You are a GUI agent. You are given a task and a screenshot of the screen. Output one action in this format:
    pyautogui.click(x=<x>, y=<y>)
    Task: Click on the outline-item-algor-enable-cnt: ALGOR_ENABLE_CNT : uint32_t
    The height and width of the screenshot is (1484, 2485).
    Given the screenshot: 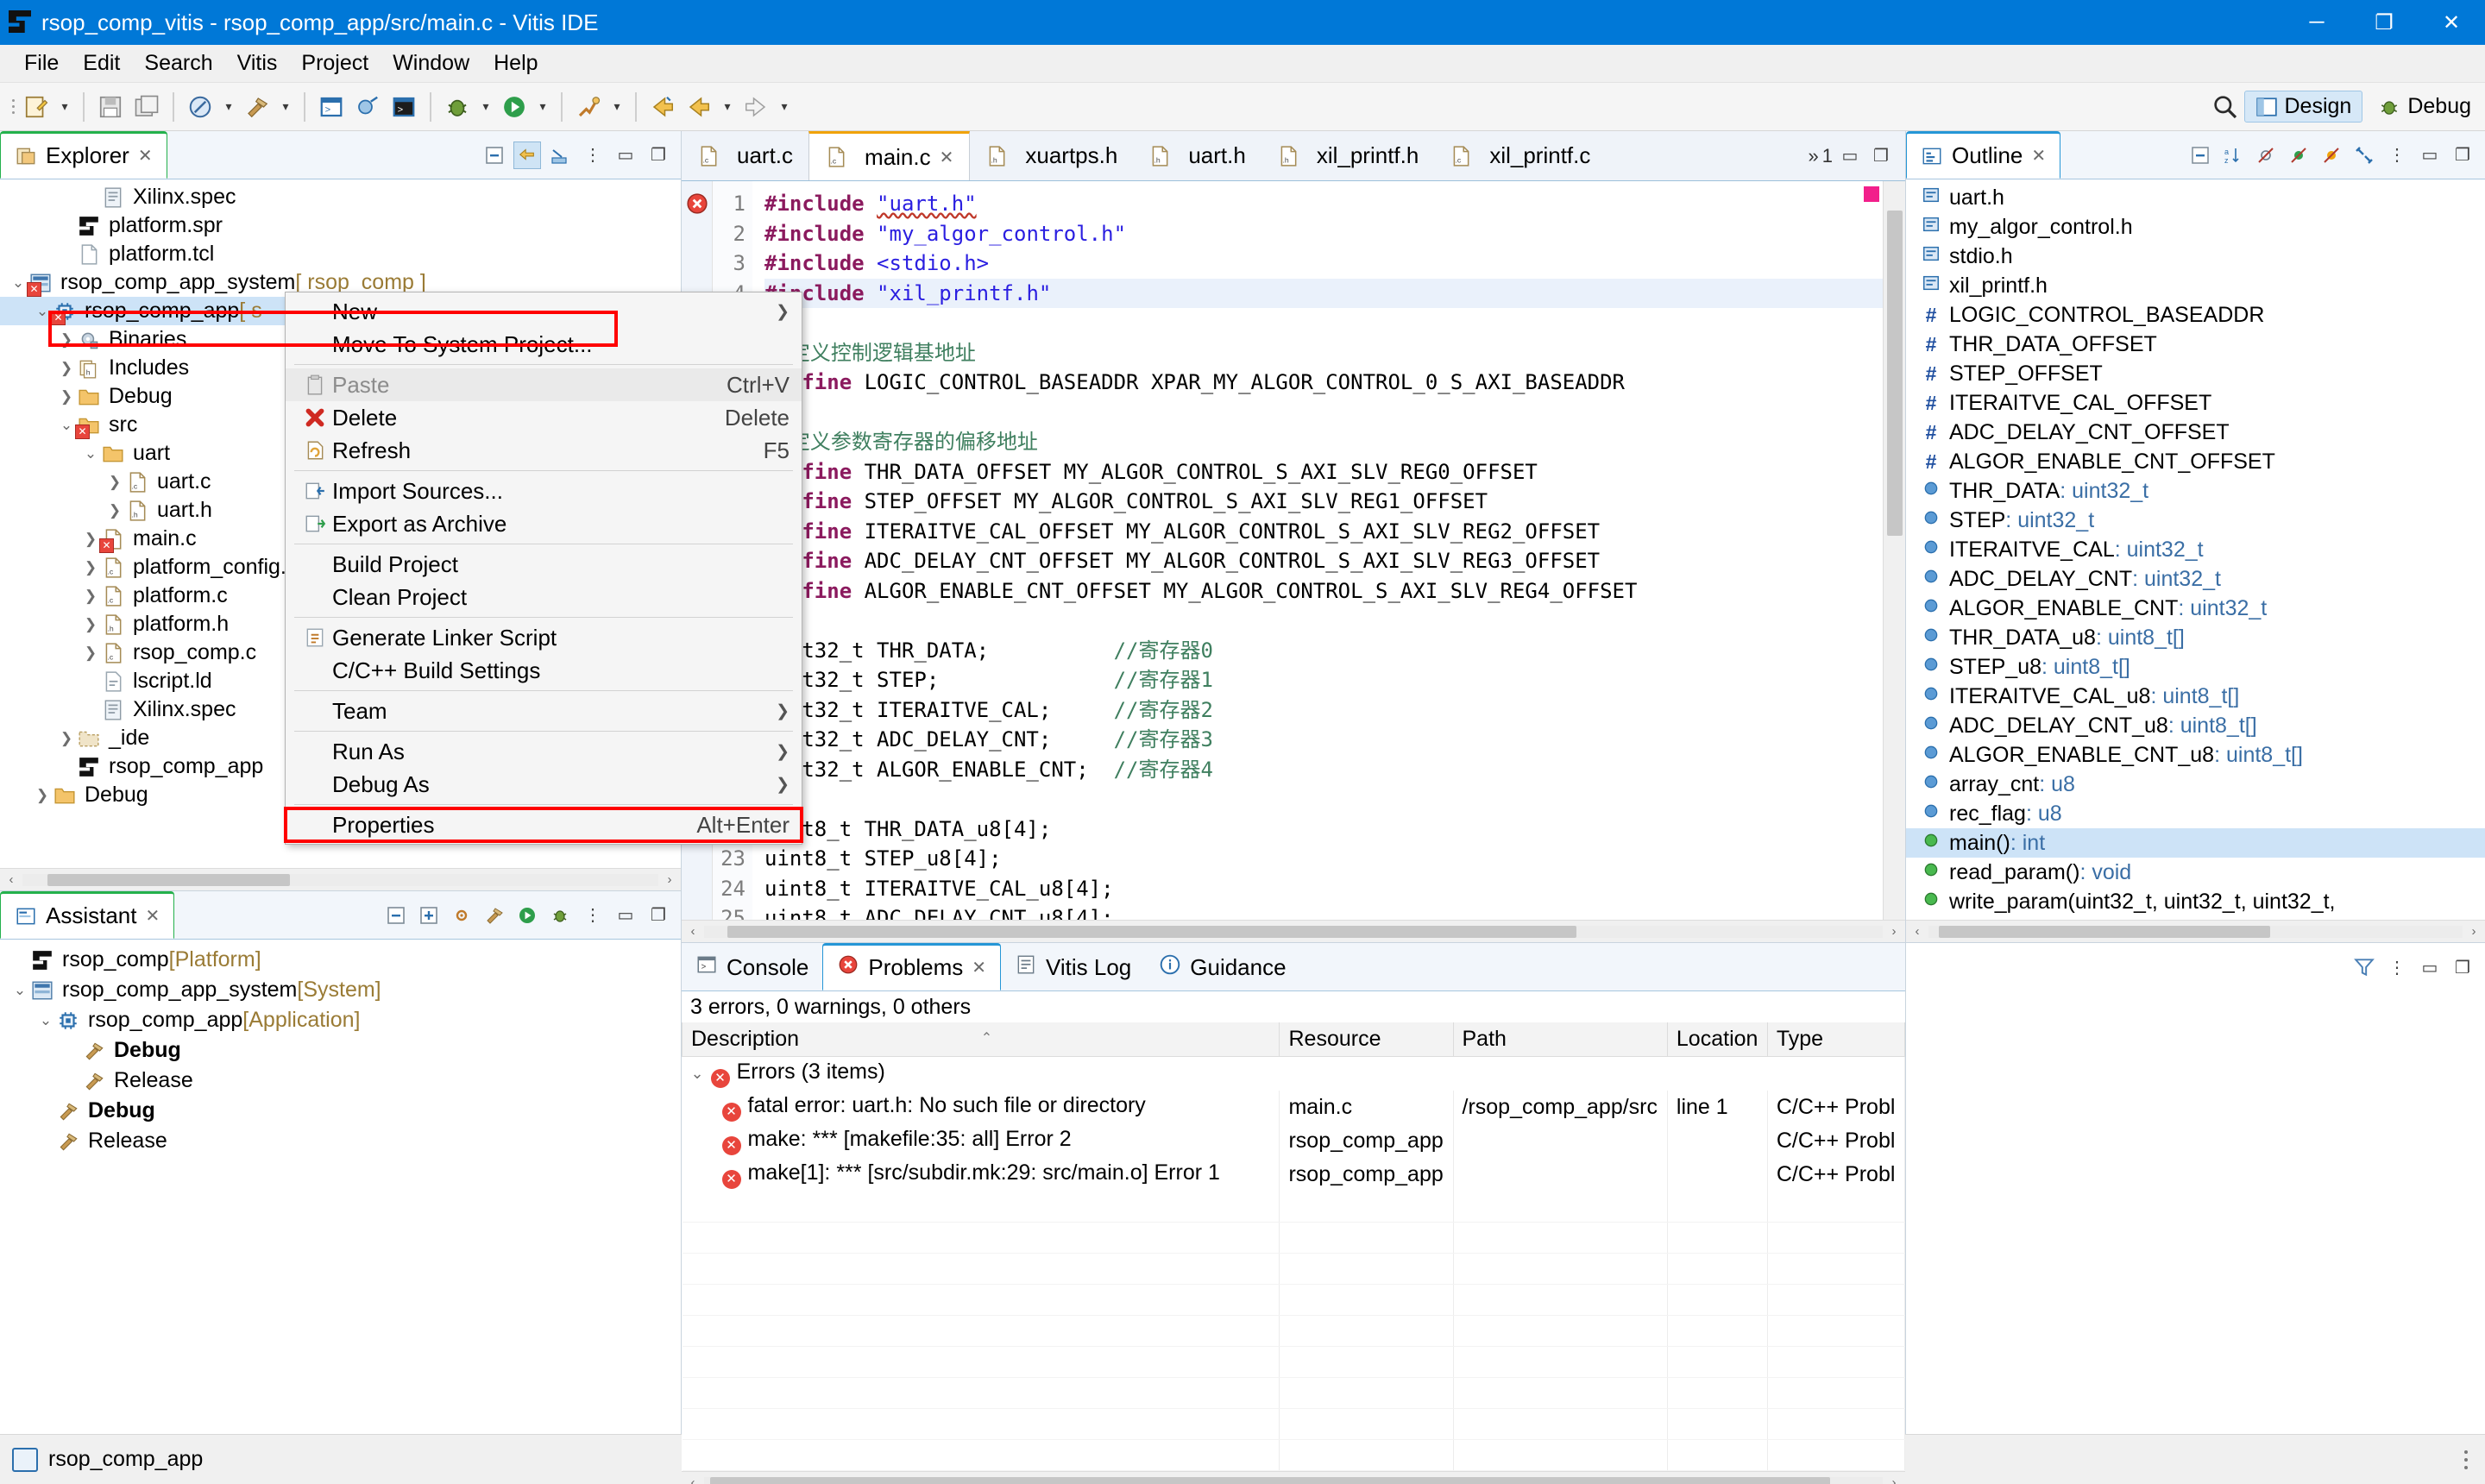 What is the action you would take?
    pyautogui.click(x=2195, y=608)
    